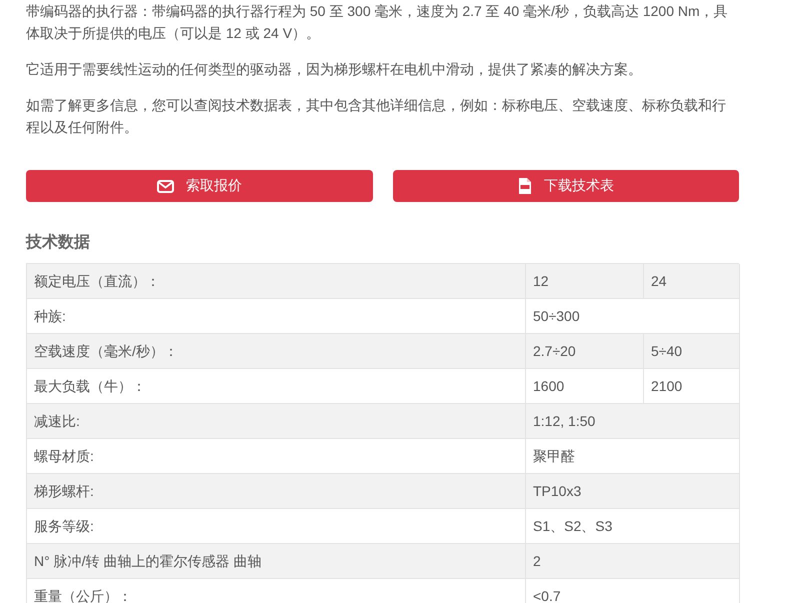 The height and width of the screenshot is (603, 800). Describe the element at coordinates (276, 281) in the screenshot. I see `spec-label-cell: 额定电压（直流）：` at that location.